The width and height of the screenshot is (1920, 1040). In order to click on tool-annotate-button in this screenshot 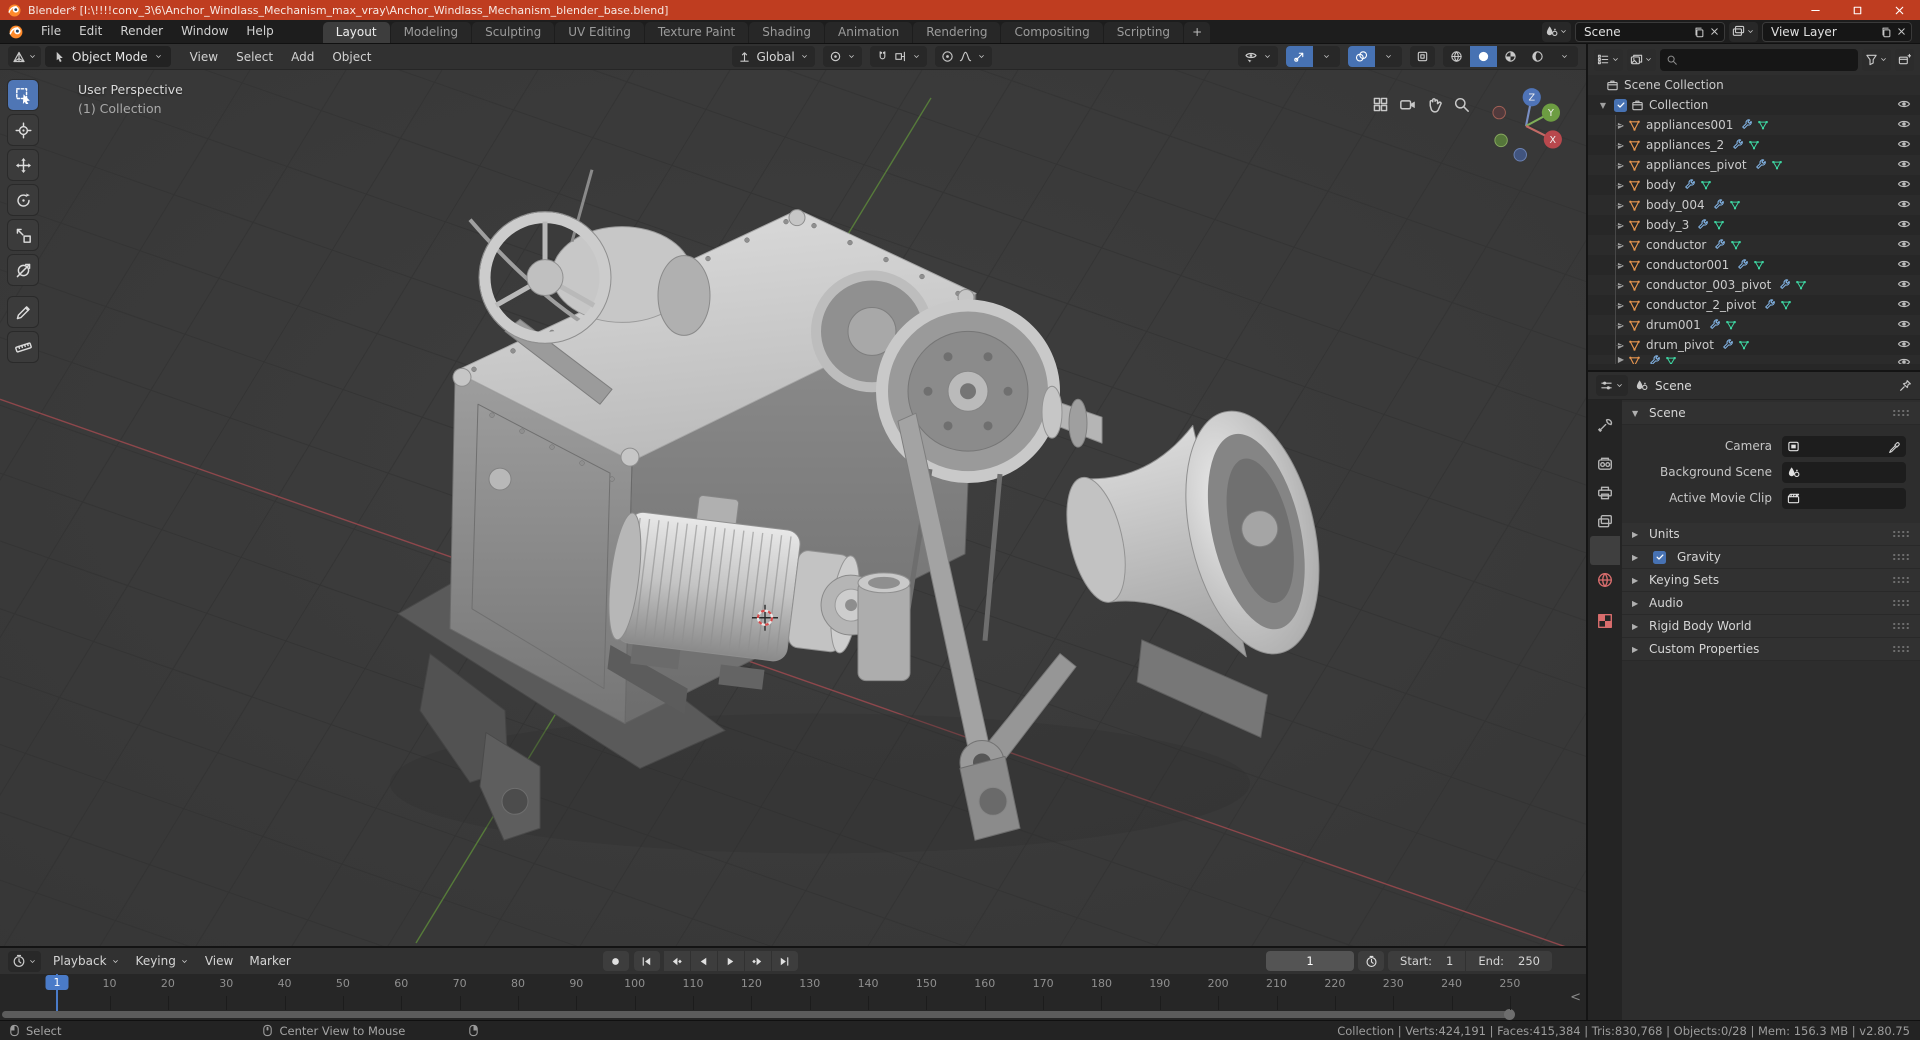, I will do `click(23, 312)`.